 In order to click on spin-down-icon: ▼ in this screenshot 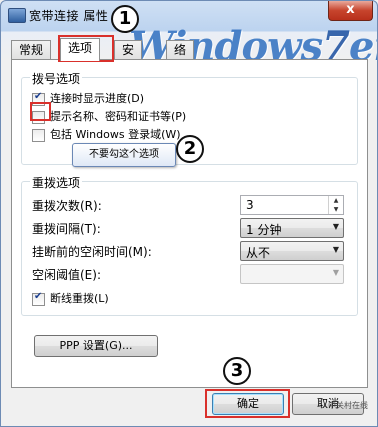, I will do `click(335, 209)`.